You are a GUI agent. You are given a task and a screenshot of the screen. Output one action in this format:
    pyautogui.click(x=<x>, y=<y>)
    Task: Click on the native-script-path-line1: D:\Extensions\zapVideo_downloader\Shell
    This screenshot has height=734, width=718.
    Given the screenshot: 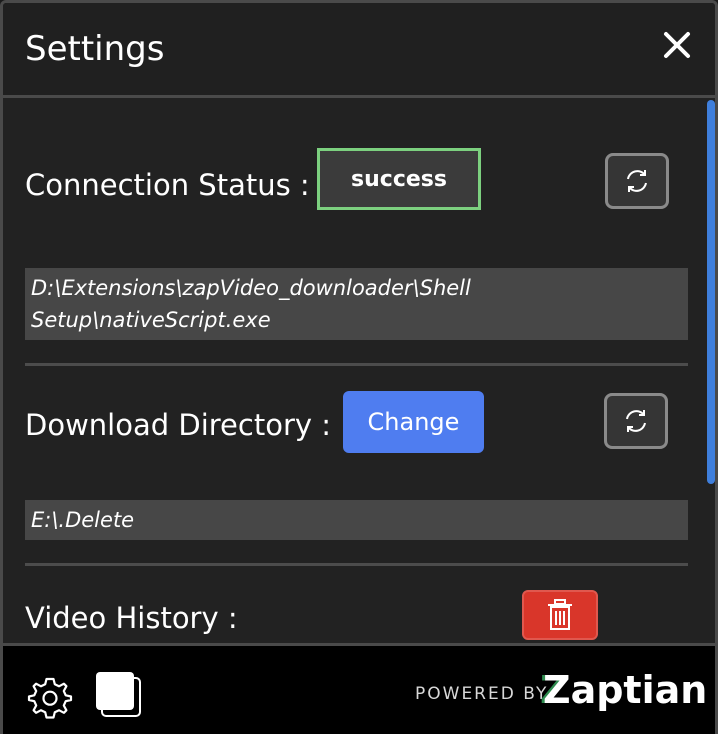 What is the action you would take?
    pyautogui.click(x=251, y=288)
    